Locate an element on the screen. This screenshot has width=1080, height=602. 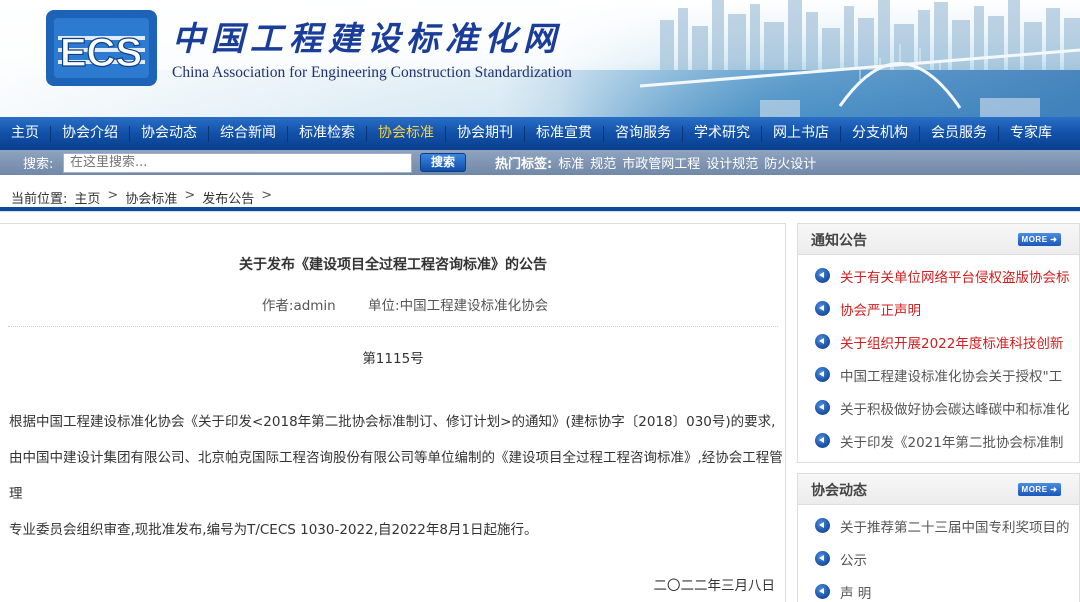
notices-list-item: 关于印发《2021年第二批协会标准制 is located at coordinates (938, 440).